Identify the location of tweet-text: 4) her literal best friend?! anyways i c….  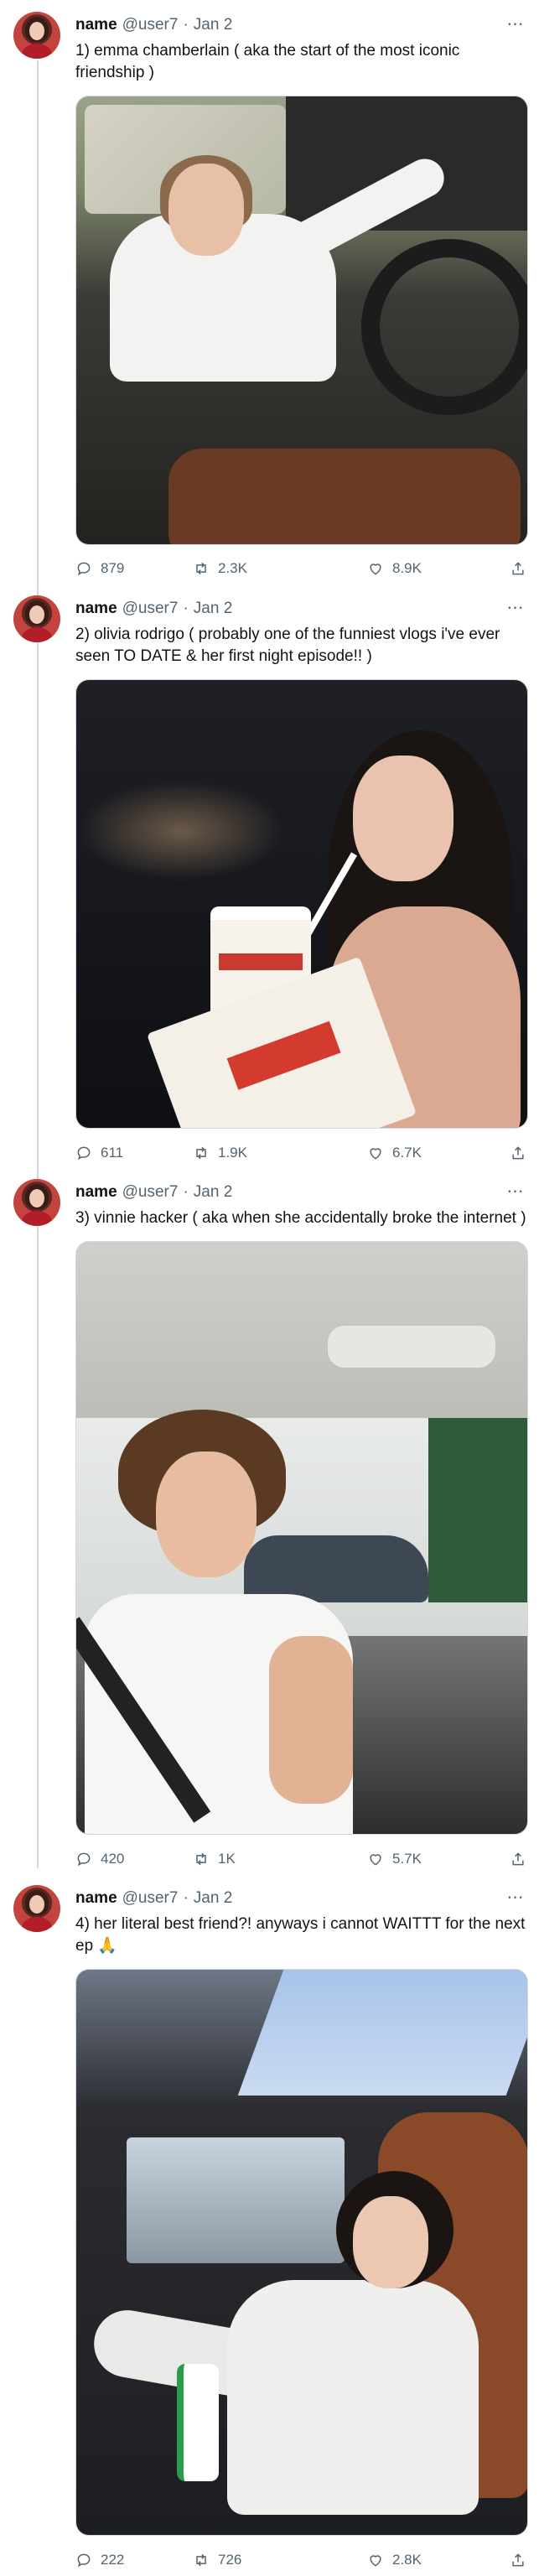
(300, 1935).